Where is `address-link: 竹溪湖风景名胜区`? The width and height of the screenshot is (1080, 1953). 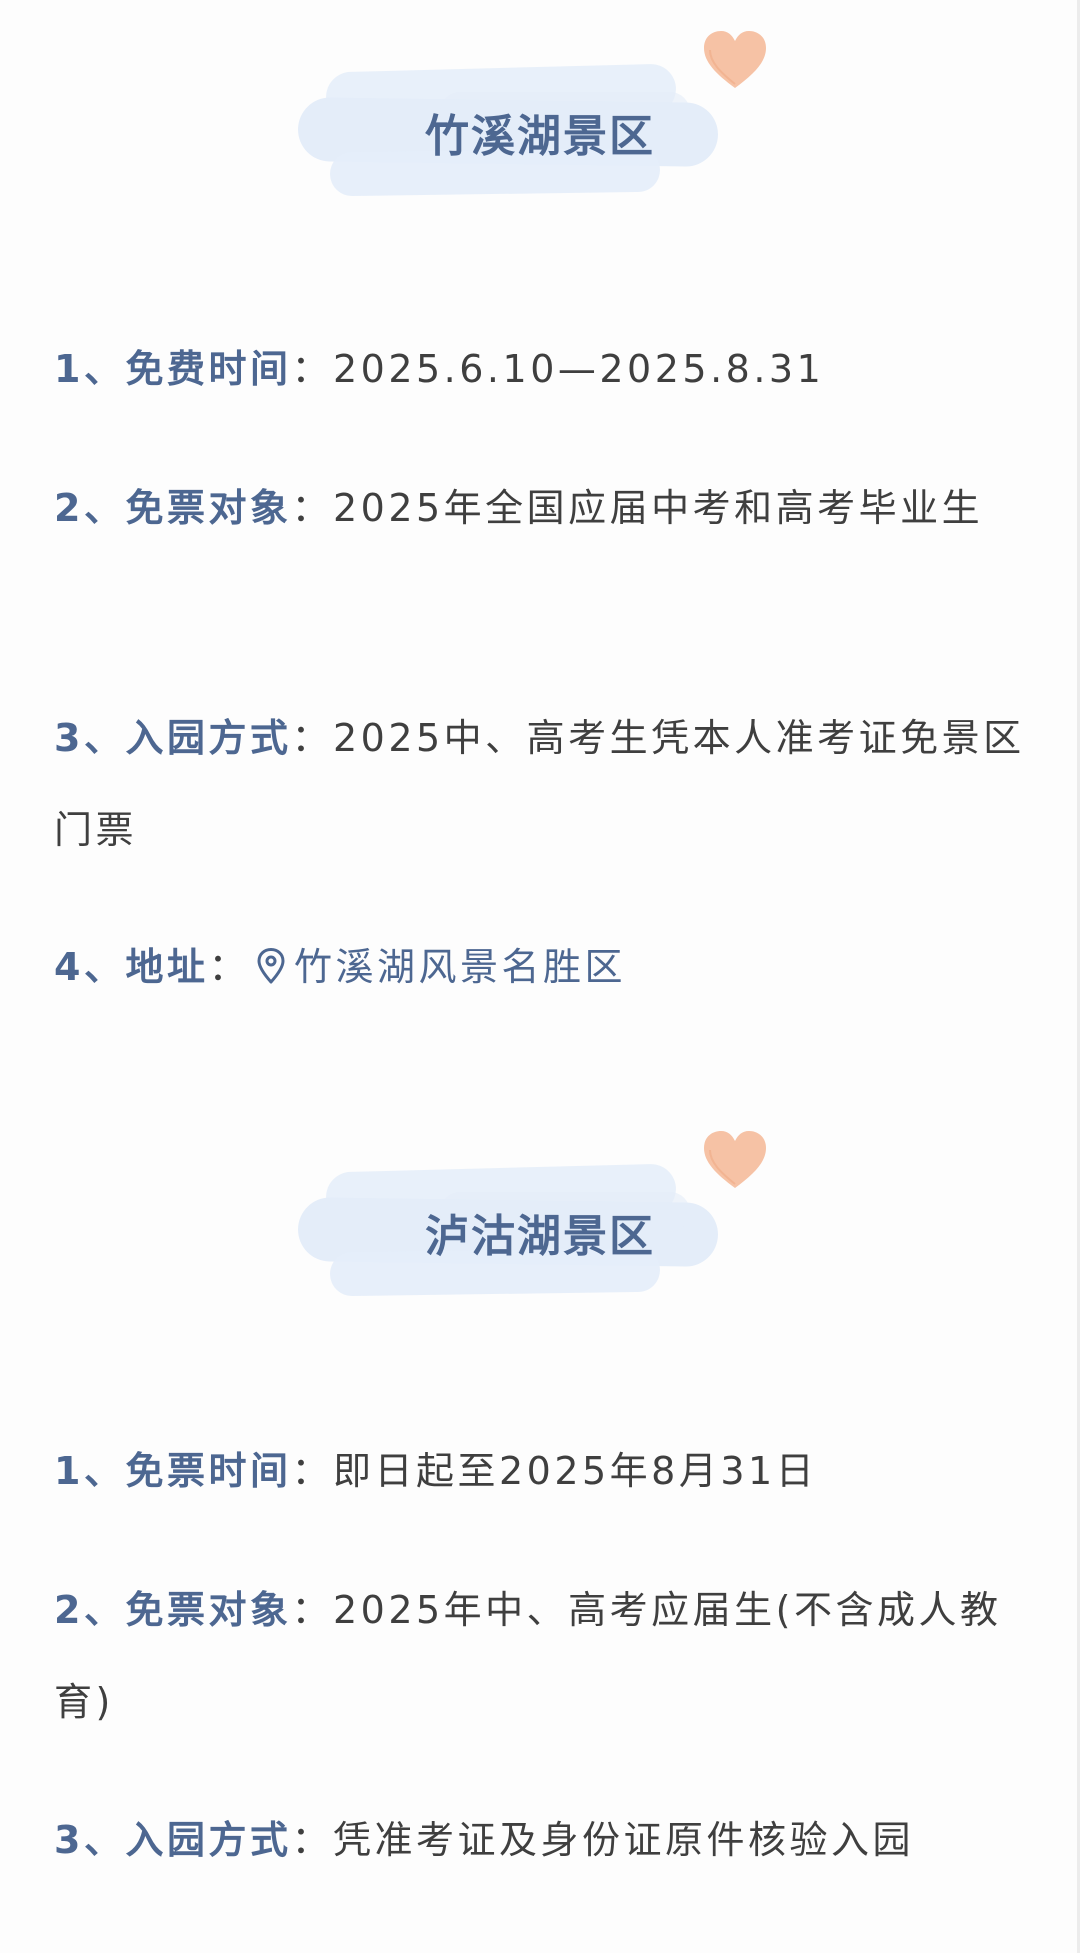
address-link: 竹溪湖风景名胜区 is located at coordinates (460, 967).